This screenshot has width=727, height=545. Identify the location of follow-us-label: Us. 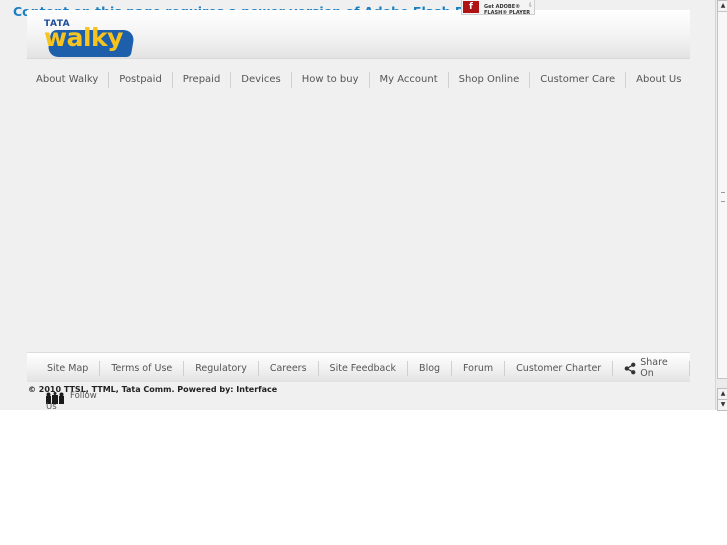
(51, 406).